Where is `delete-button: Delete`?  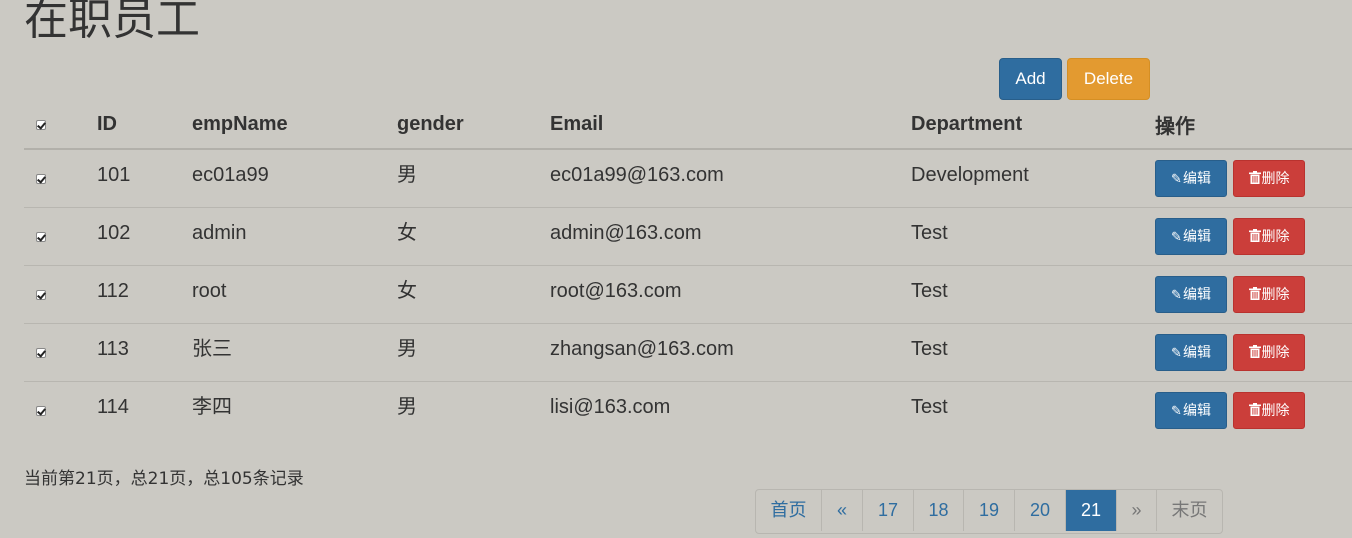 delete-button: Delete is located at coordinates (1108, 79).